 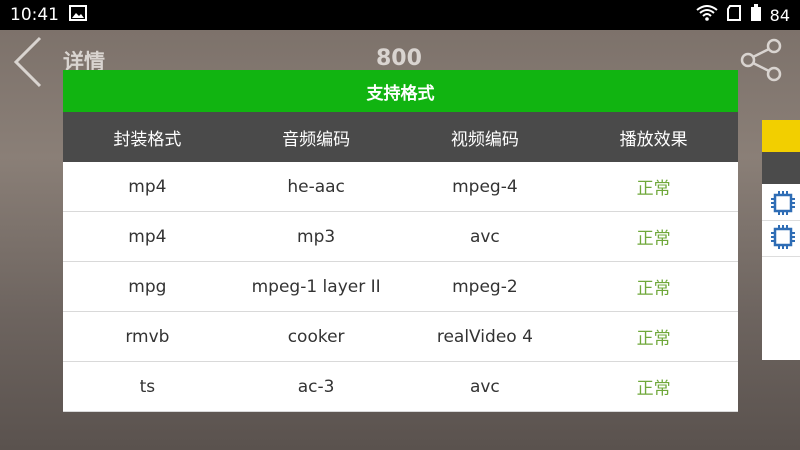 What do you see at coordinates (78, 15) in the screenshot?
I see `image-icon` at bounding box center [78, 15].